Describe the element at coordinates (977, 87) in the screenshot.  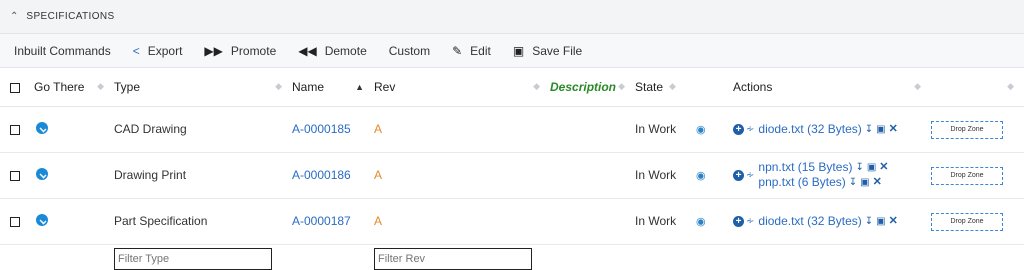
I see `header-dropzone: ◆` at that location.